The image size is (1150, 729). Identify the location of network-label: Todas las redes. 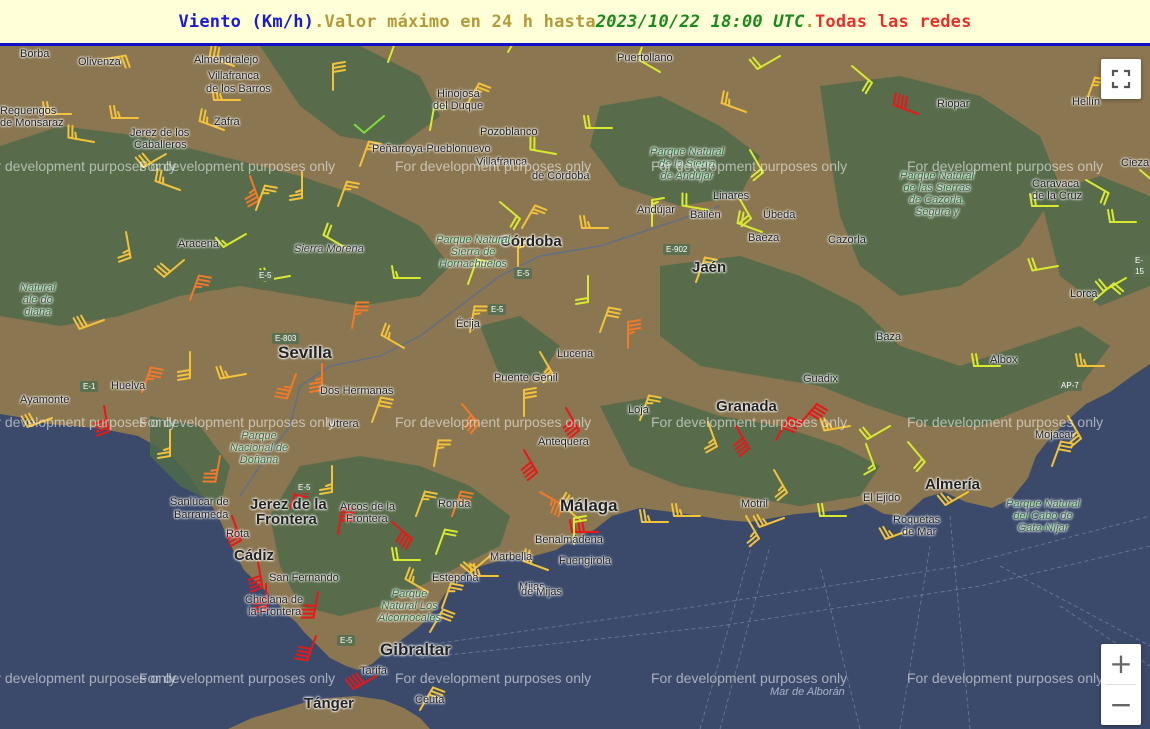
(893, 21).